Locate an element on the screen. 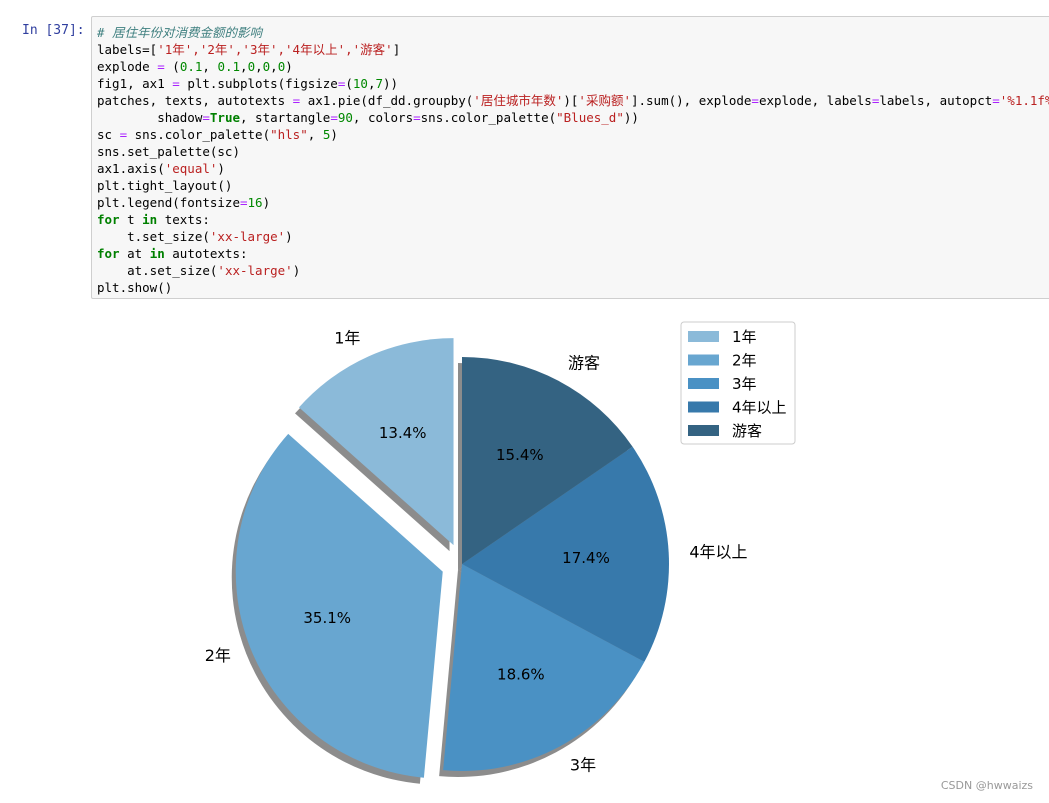  legend-label: 游客 is located at coordinates (747, 431).